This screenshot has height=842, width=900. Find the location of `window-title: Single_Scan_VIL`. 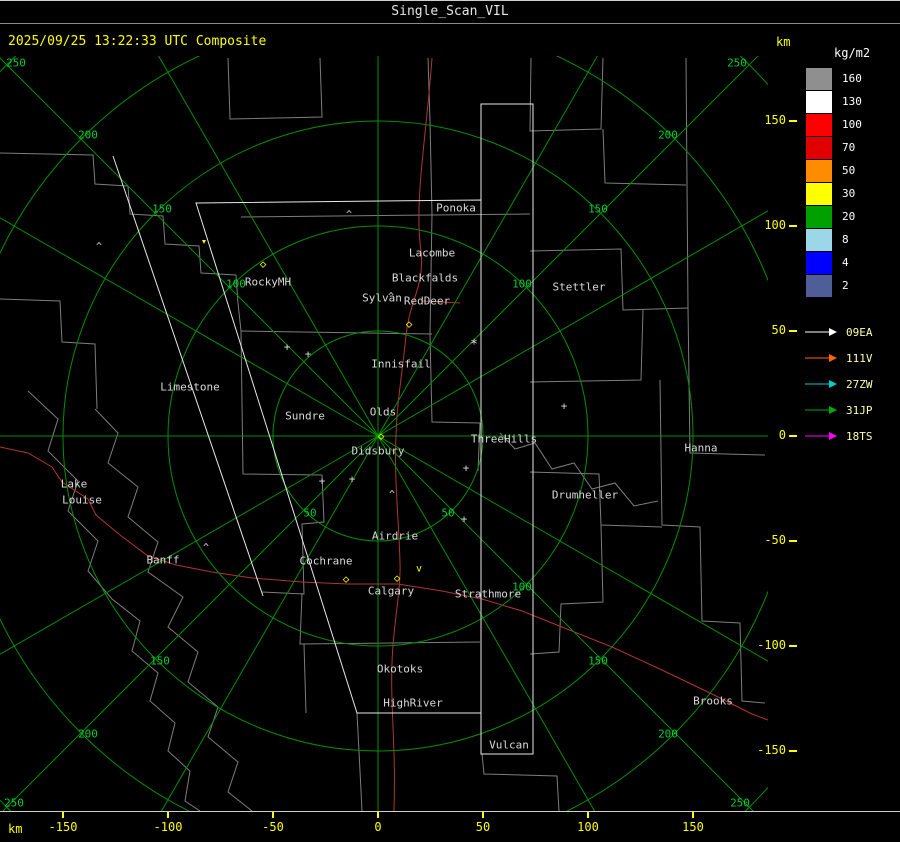

window-title: Single_Scan_VIL is located at coordinates (450, 11).